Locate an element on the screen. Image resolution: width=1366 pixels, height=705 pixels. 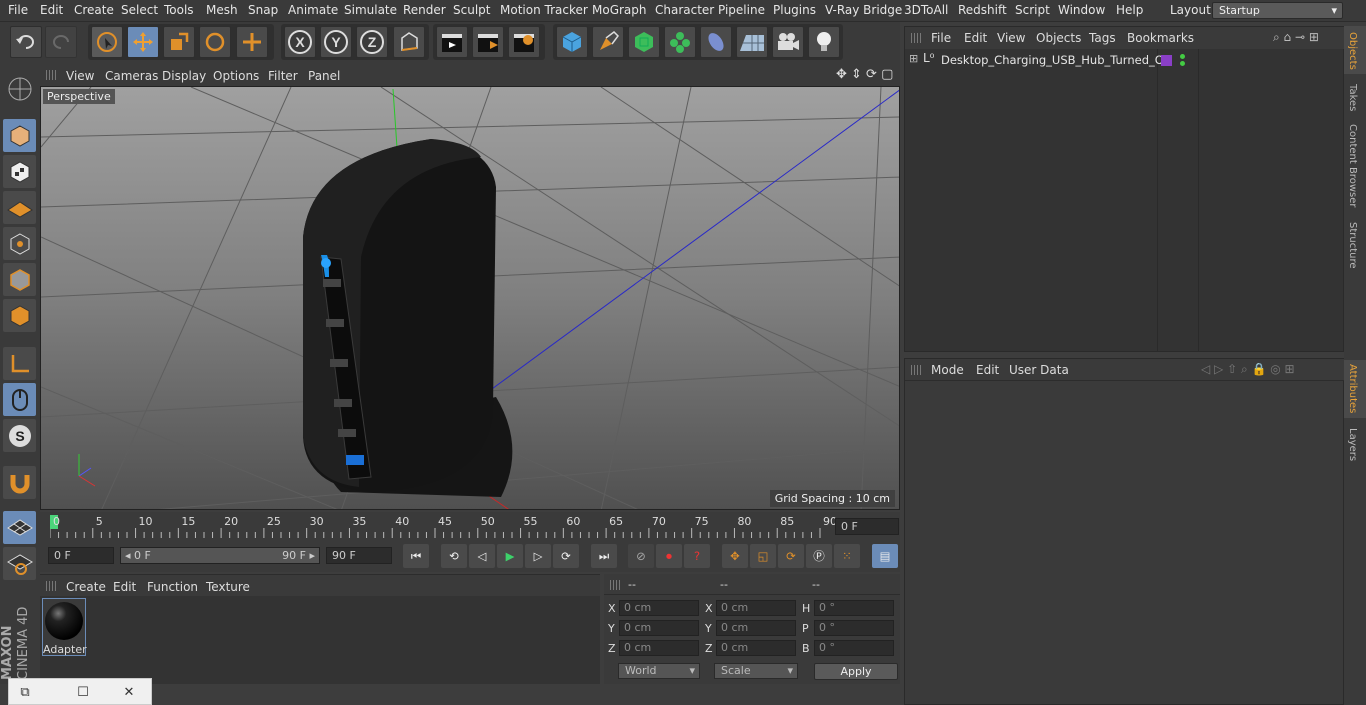
next-key-button: ⟳ is located at coordinates (566, 556).